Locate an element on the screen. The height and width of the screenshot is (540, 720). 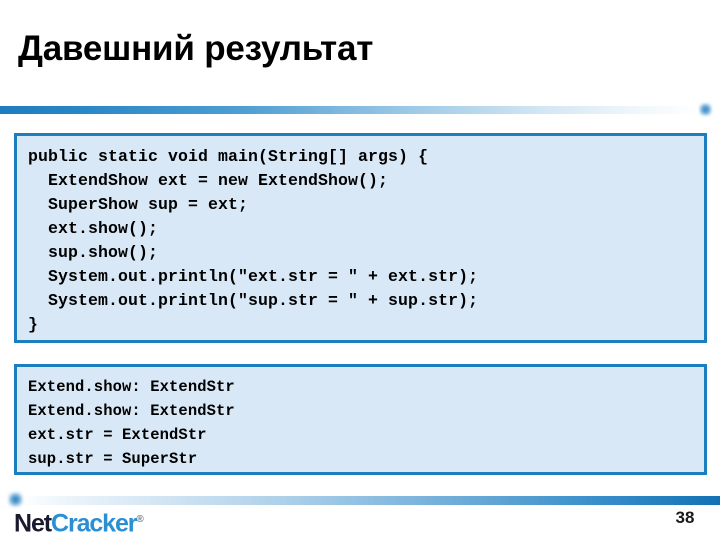
netcracker-logo: NetCracker® is located at coordinates (79, 521).